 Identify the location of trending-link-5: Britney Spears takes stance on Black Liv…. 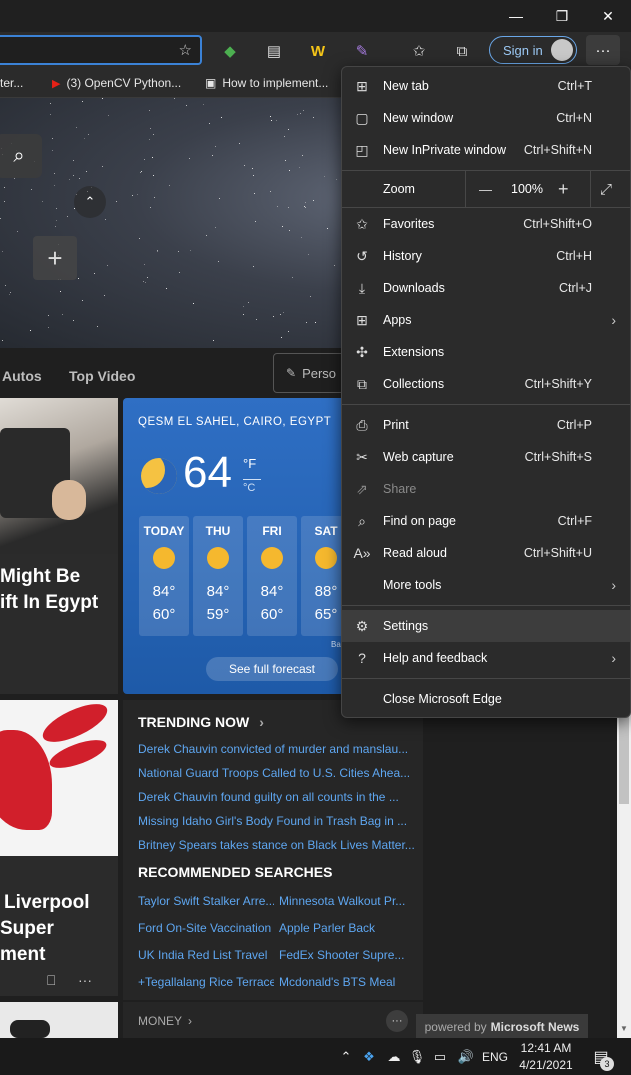
(278, 845).